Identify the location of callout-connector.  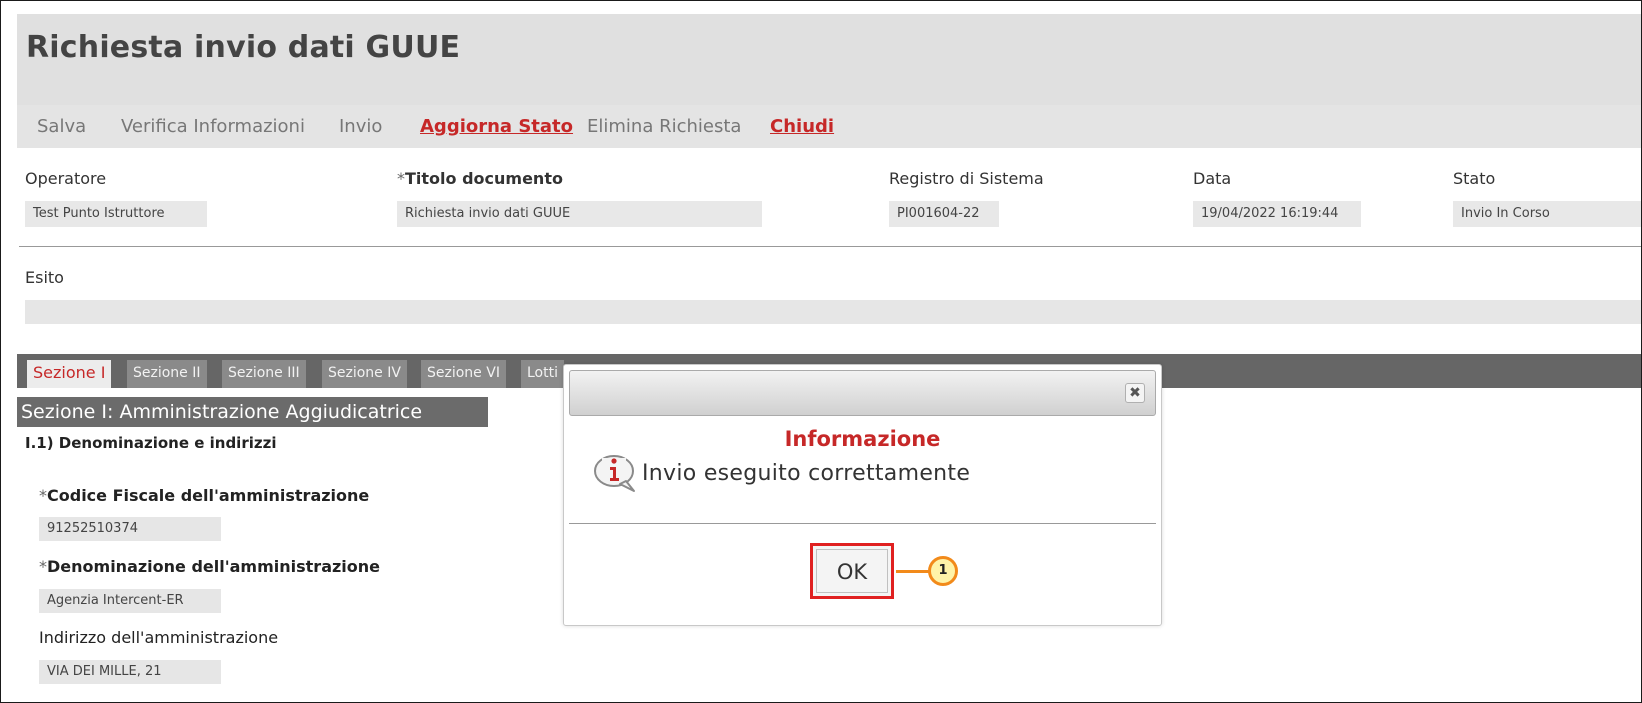
(913, 571).